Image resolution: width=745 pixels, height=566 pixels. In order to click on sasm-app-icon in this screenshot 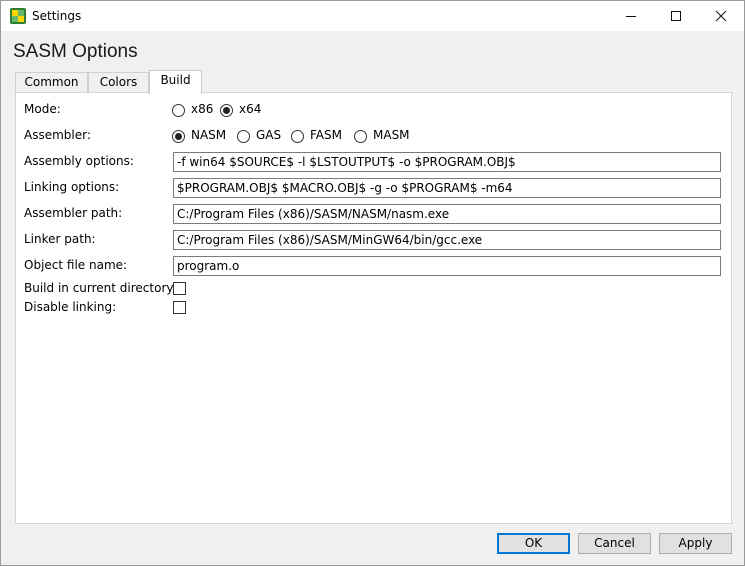, I will do `click(18, 16)`.